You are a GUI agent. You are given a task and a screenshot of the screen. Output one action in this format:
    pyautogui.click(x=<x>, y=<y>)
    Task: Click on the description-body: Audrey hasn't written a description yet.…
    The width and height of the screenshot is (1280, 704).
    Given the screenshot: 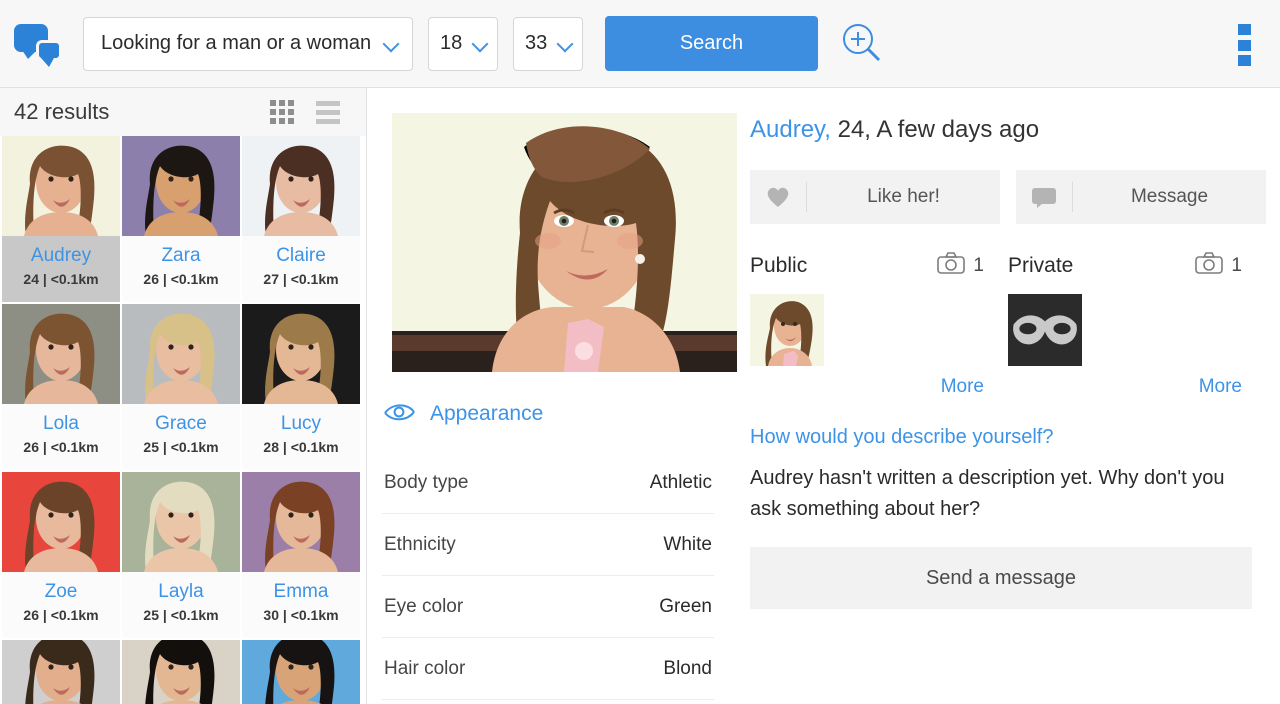 What is the action you would take?
    pyautogui.click(x=987, y=493)
    